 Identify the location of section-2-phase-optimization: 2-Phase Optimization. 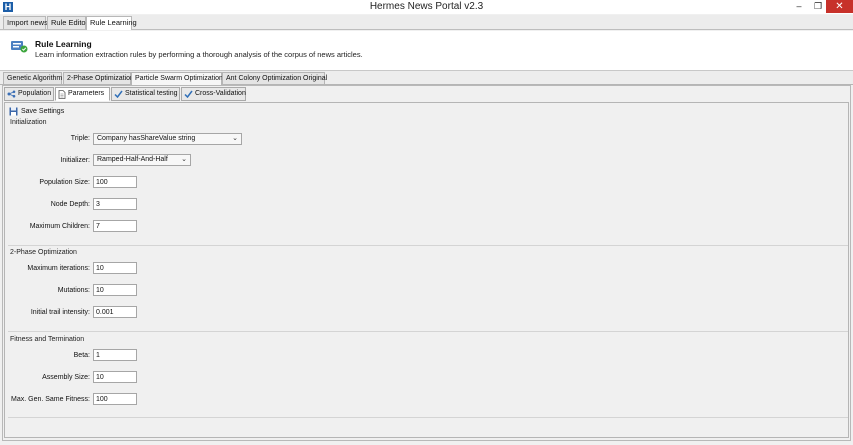
(43, 252).